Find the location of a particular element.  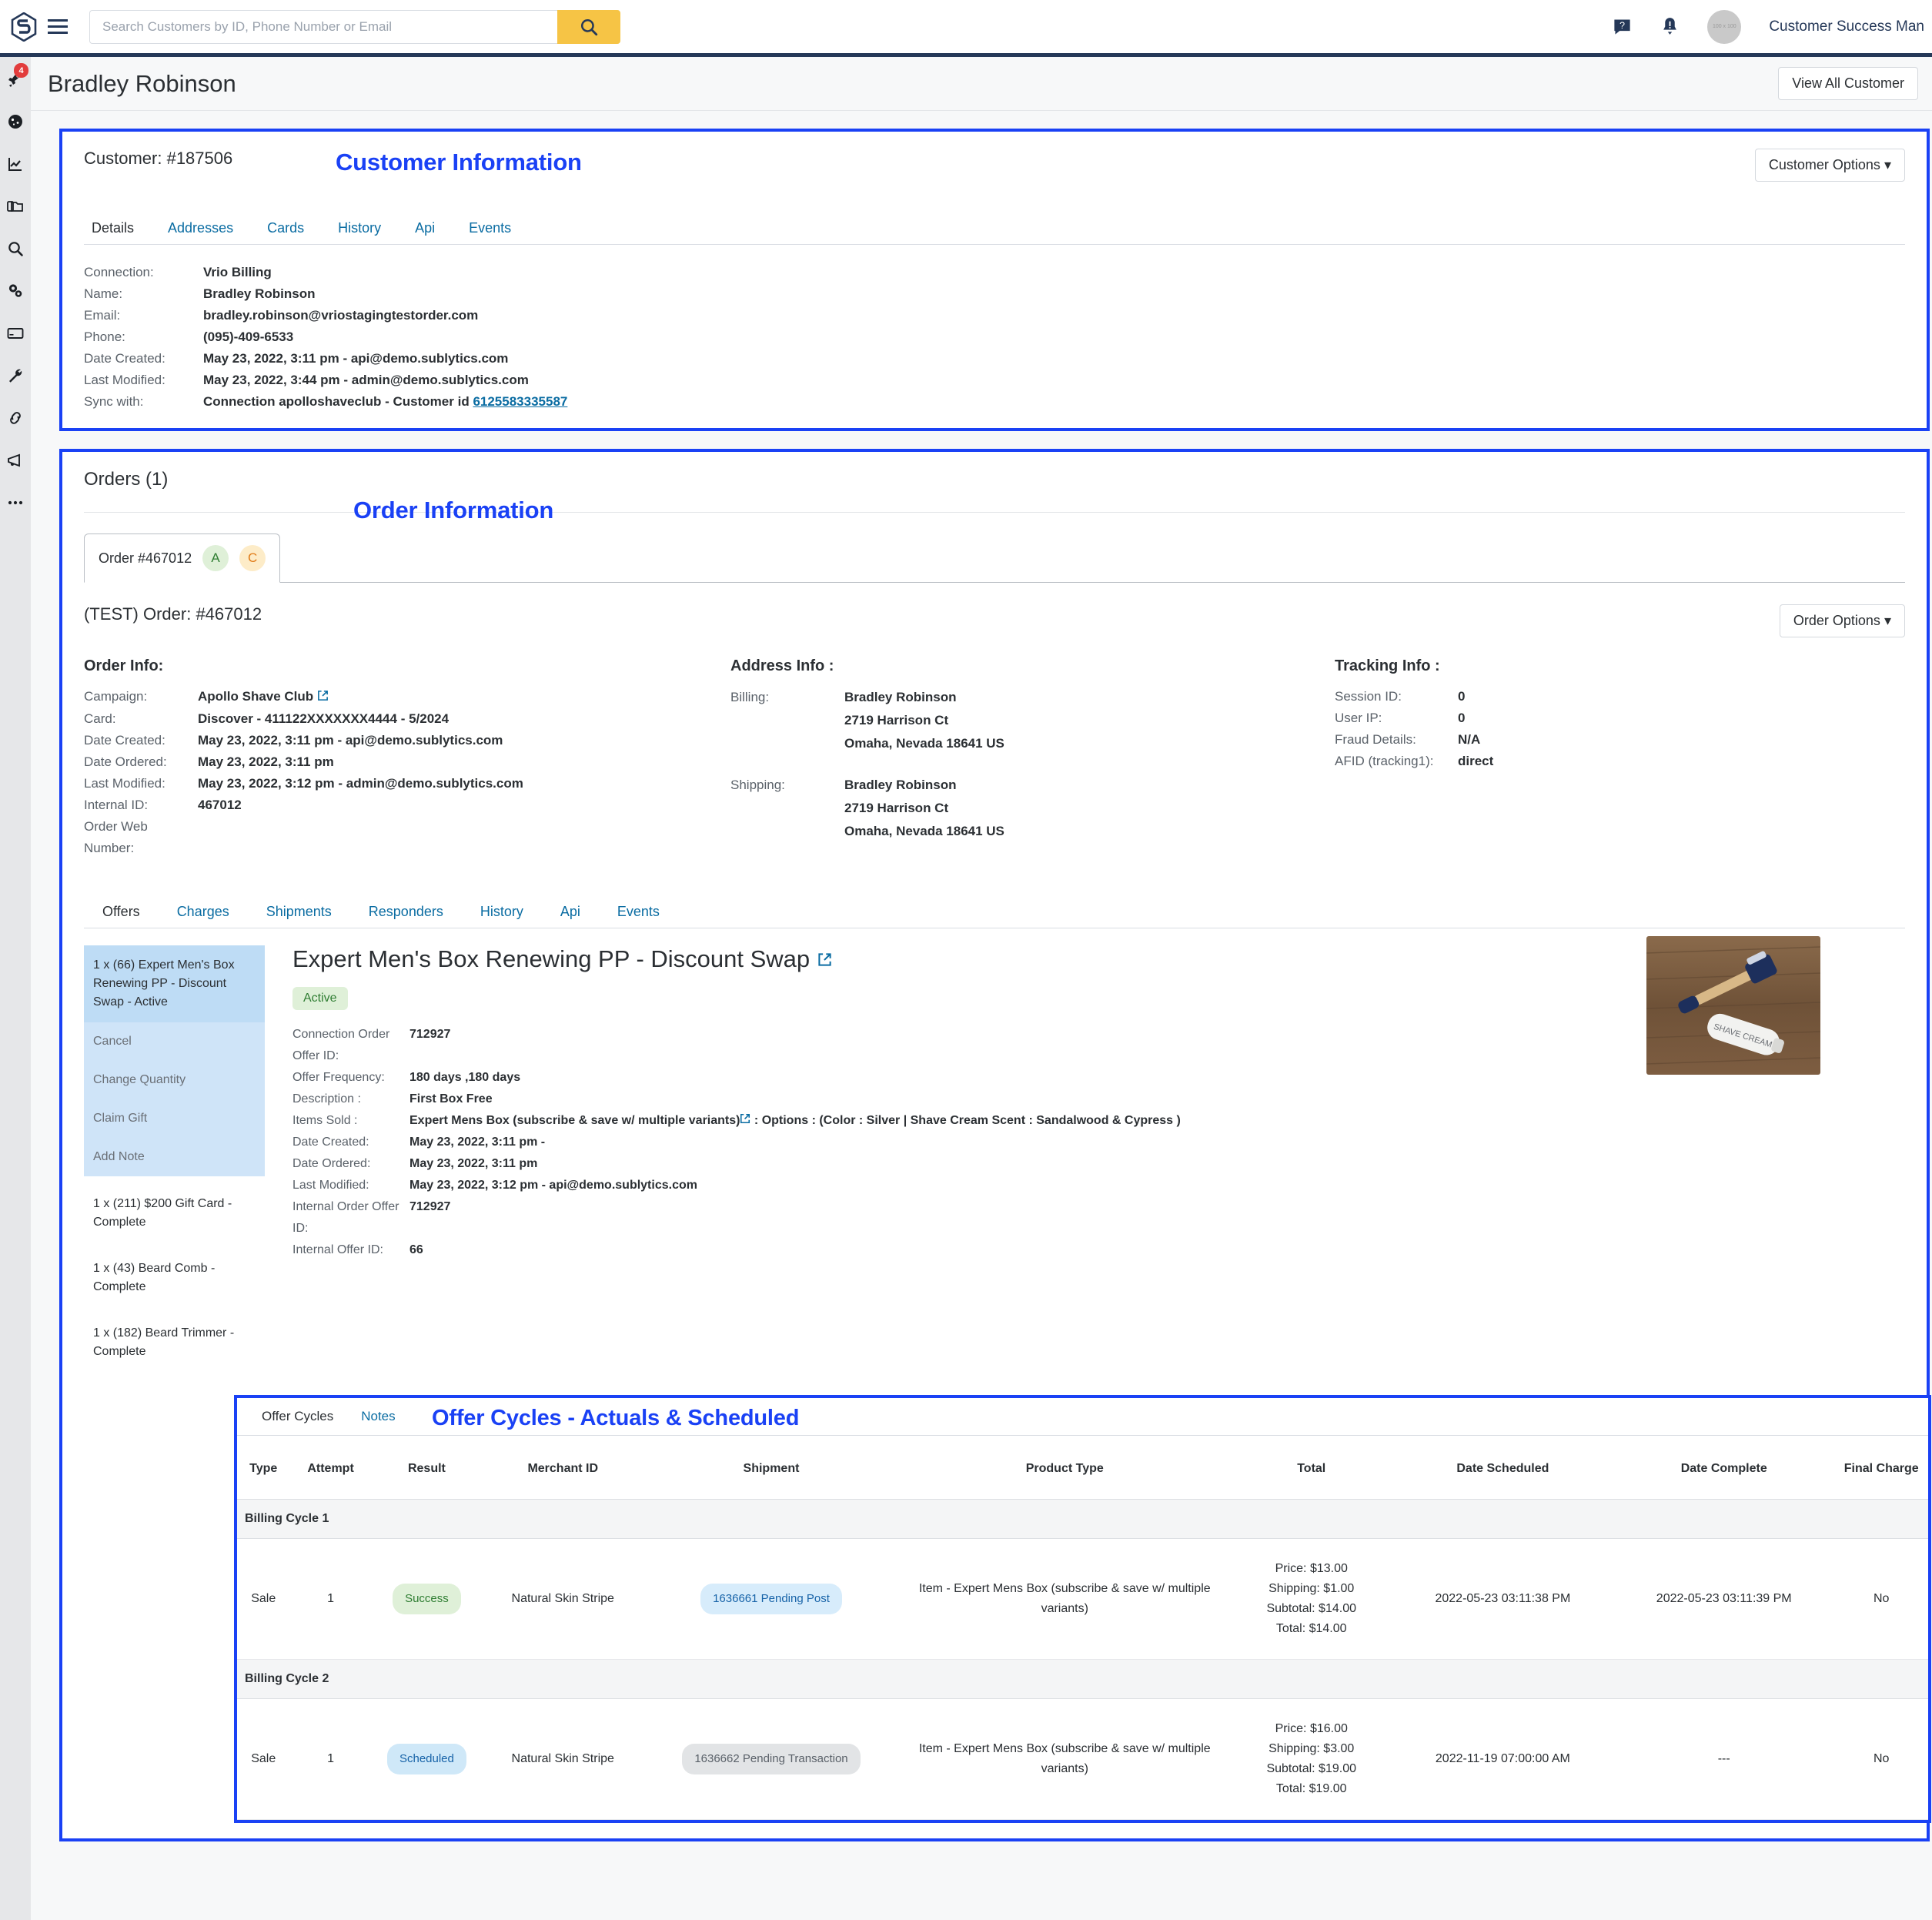

help-chat-icon: ? is located at coordinates (1622, 26).